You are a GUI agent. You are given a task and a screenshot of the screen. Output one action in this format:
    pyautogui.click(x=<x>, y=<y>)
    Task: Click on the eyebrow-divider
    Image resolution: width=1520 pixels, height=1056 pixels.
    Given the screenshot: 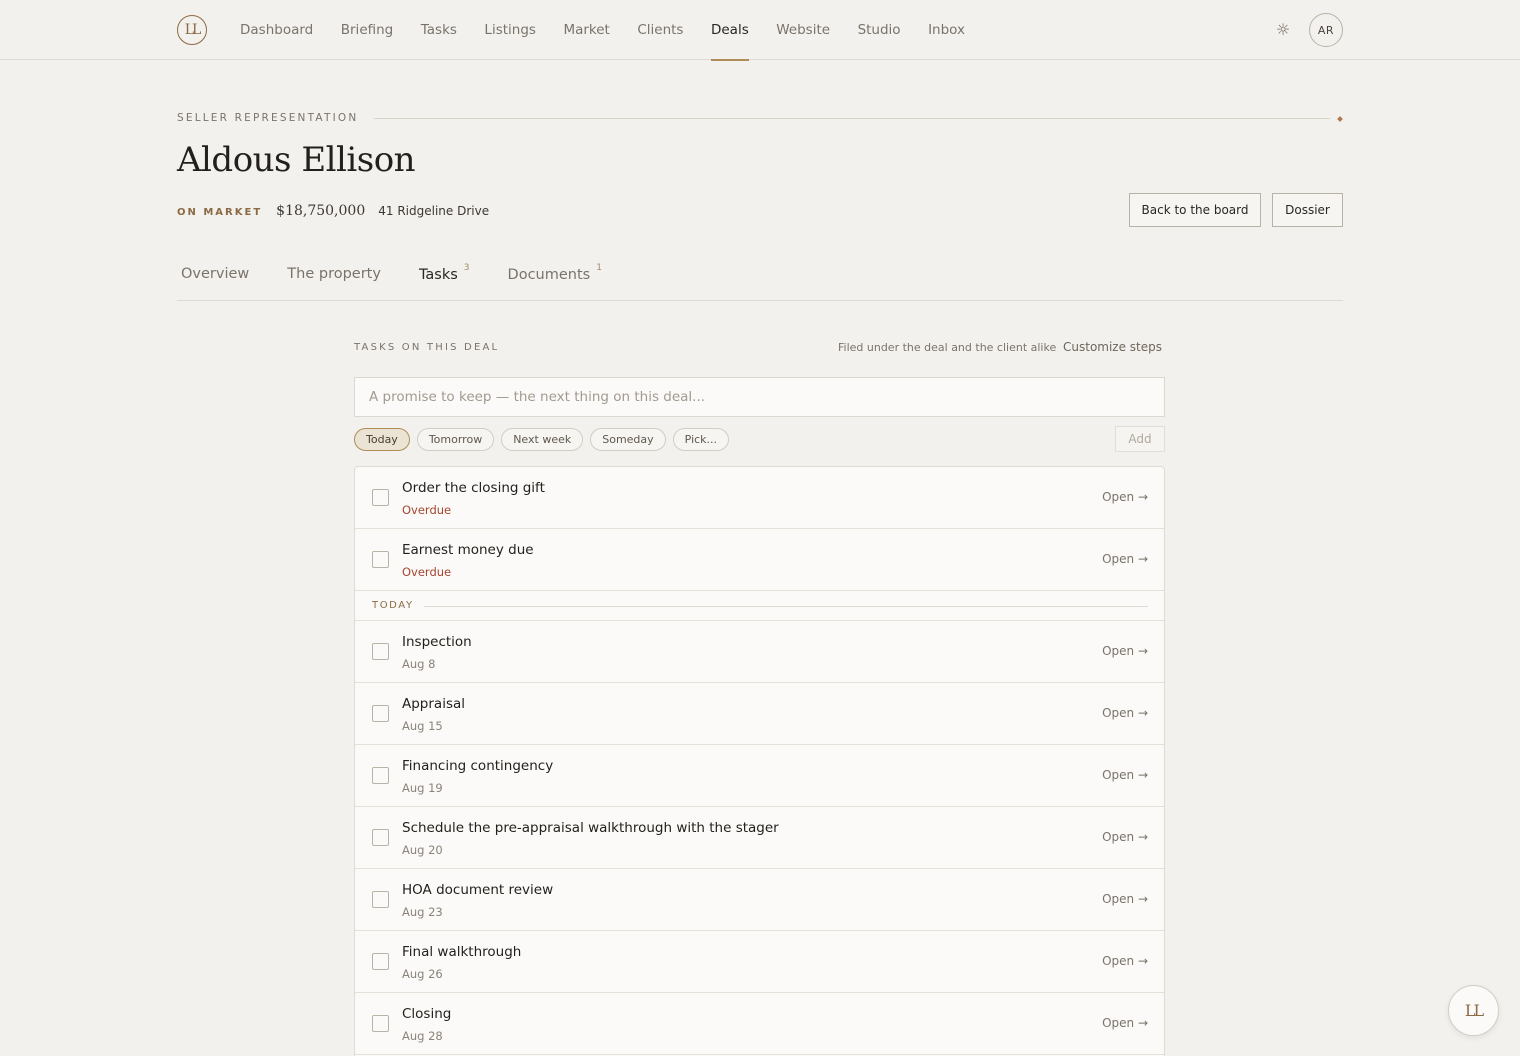 What is the action you would take?
    pyautogui.click(x=852, y=118)
    